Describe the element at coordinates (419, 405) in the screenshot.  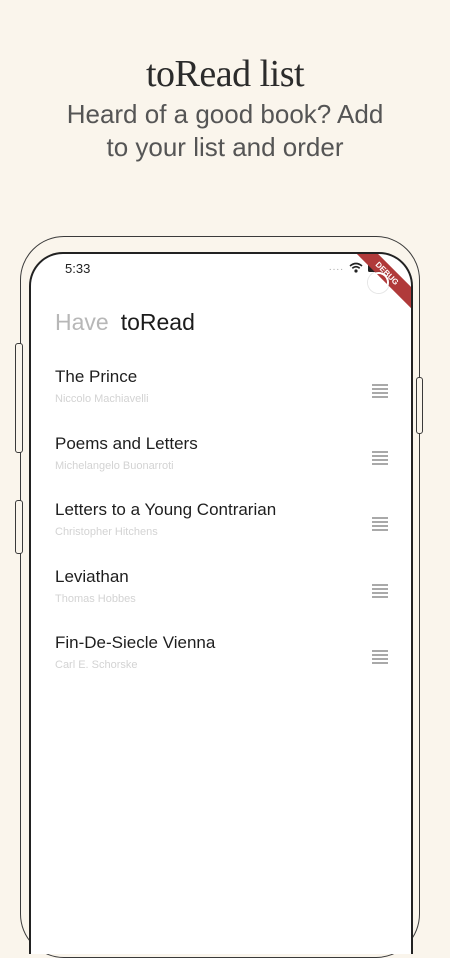
I see `phone-side-button-right` at that location.